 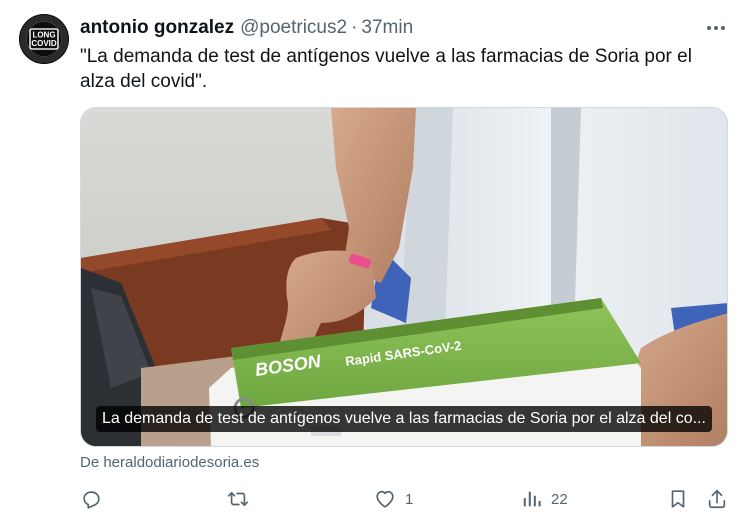 I want to click on bookmark-icon, so click(x=678, y=499).